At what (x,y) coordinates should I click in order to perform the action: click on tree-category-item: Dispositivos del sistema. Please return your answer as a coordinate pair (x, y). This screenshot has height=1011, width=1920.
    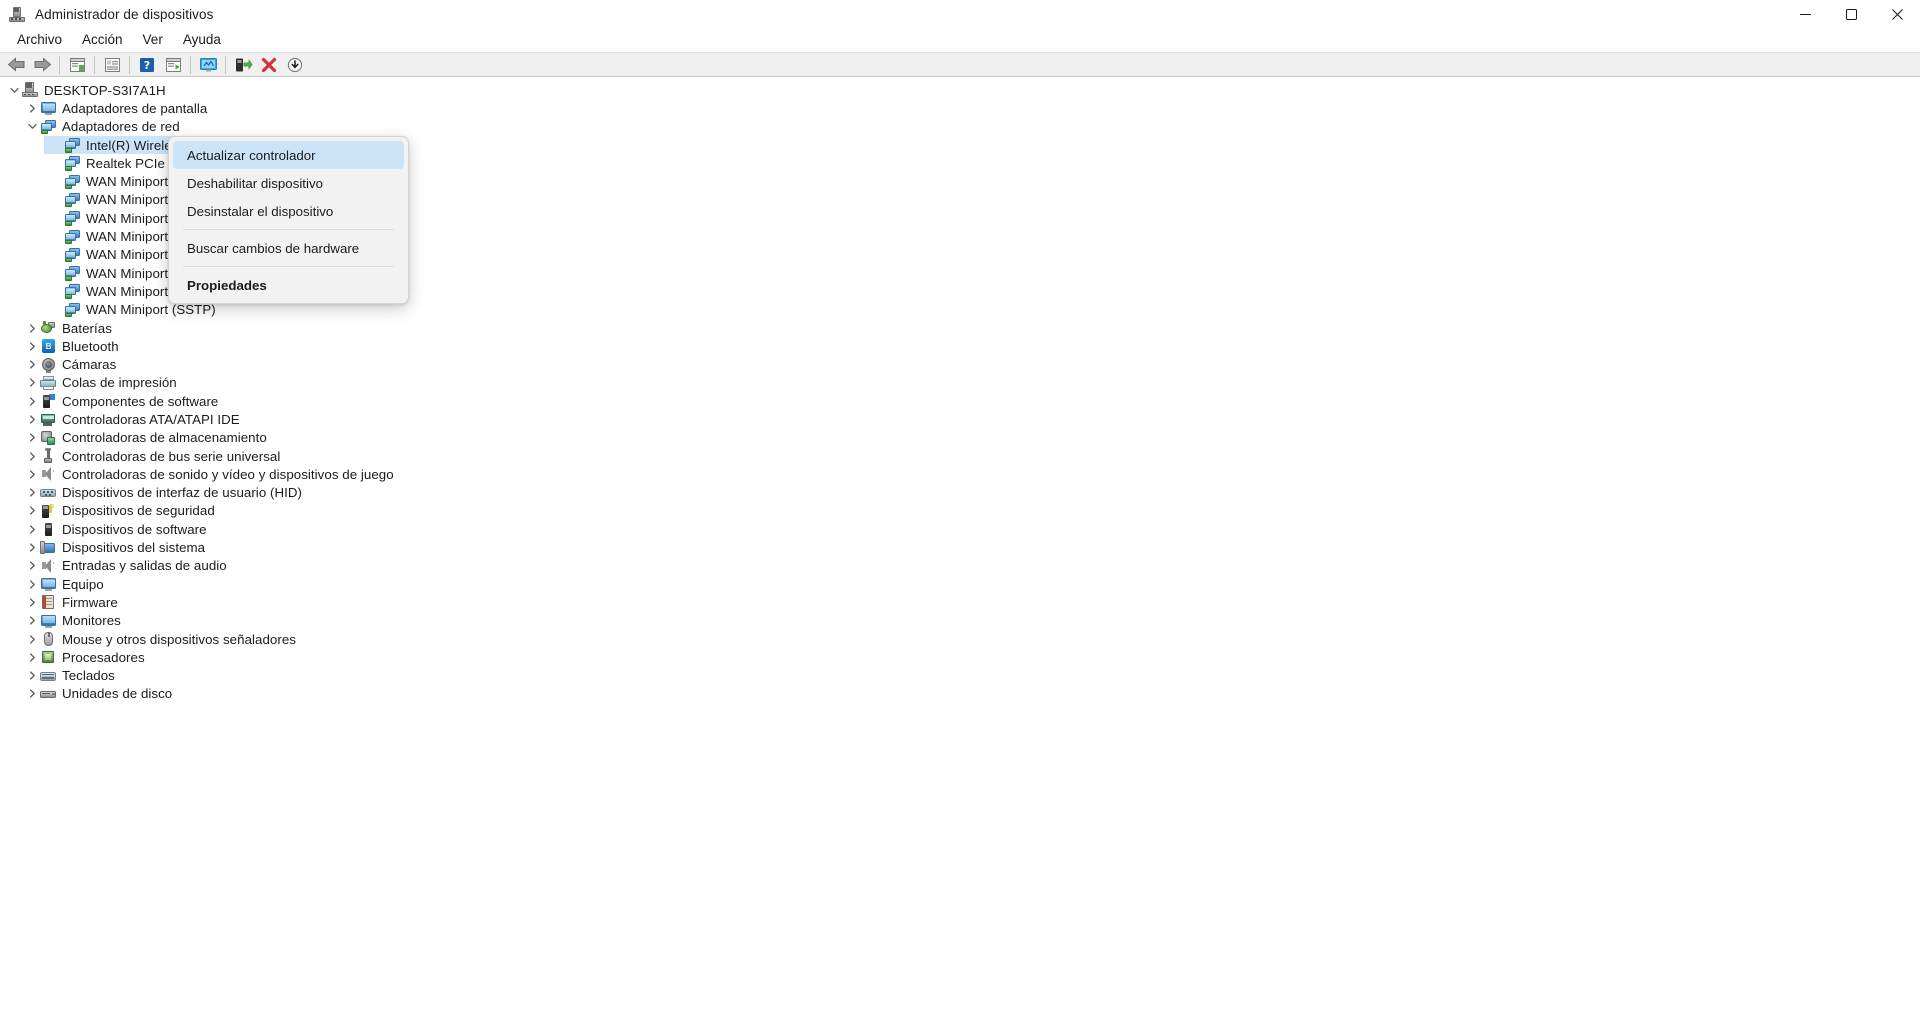
    Looking at the image, I should click on (960, 547).